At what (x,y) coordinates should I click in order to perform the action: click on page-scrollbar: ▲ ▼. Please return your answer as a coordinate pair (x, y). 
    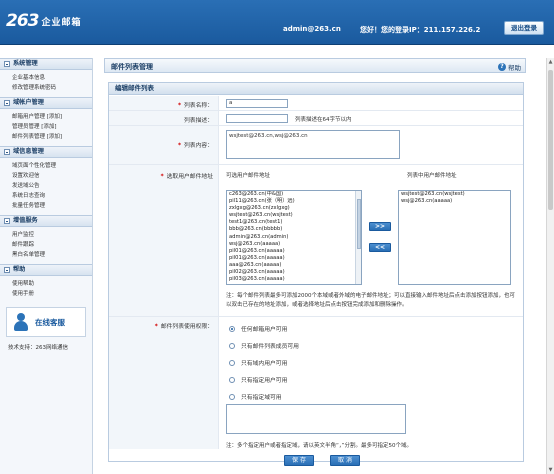
    Looking at the image, I should click on (550, 266).